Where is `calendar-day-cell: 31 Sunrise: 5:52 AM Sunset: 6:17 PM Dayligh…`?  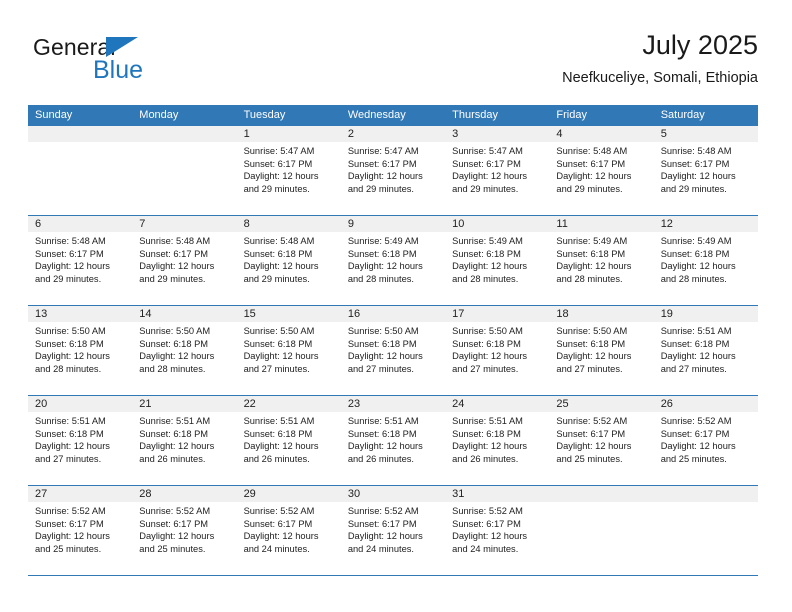
calendar-day-cell: 31 Sunrise: 5:52 AM Sunset: 6:17 PM Dayligh… is located at coordinates (497, 530).